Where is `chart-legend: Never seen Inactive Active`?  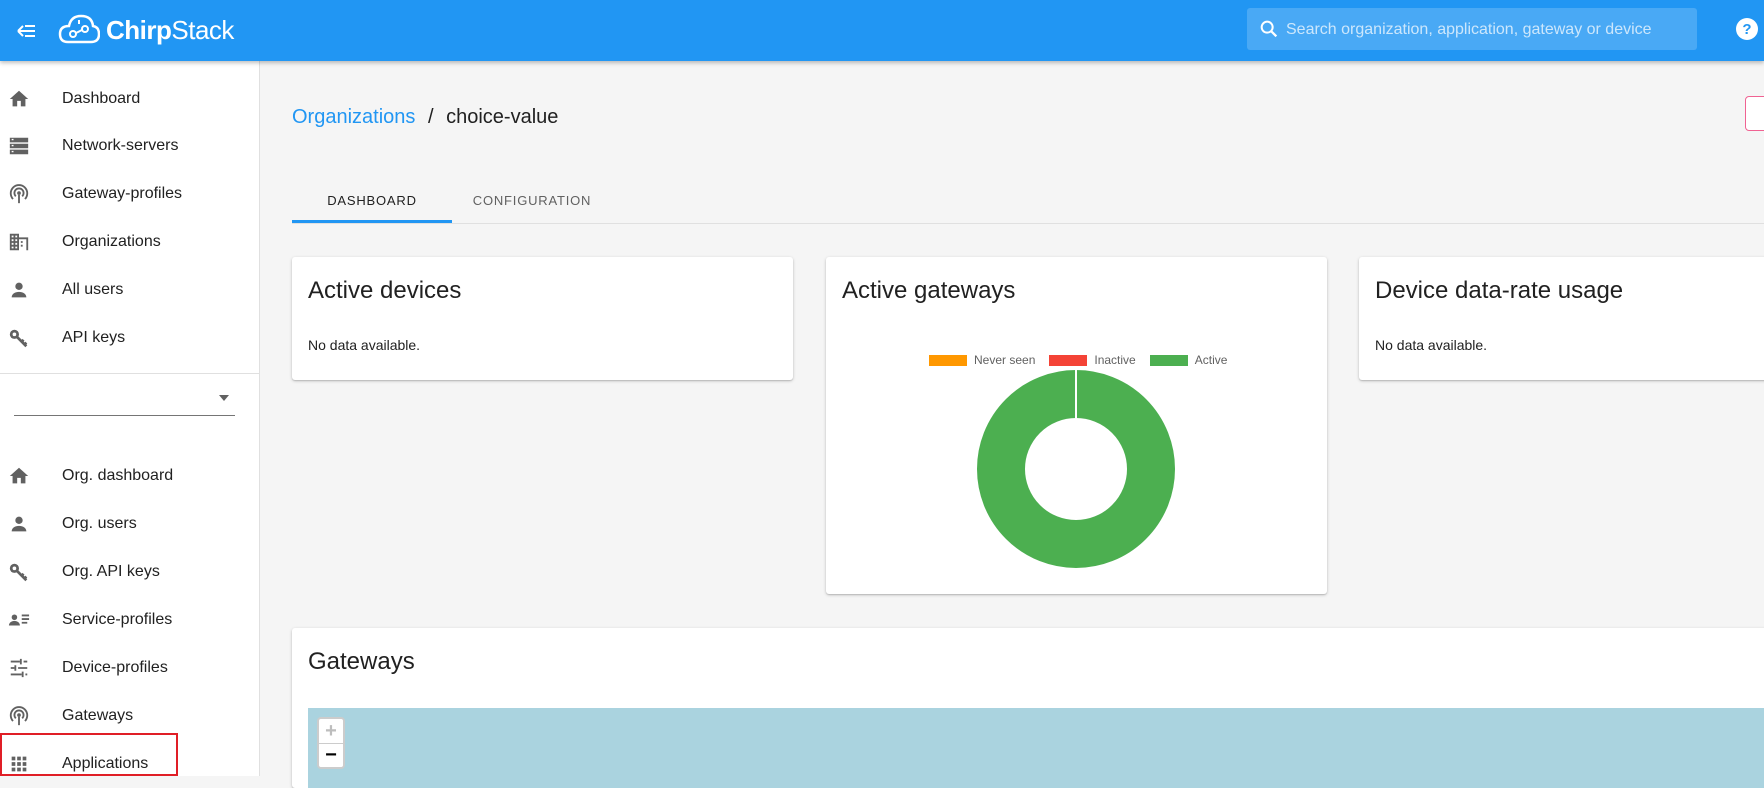
chart-legend: Never seen Inactive Active is located at coordinates (1085, 360).